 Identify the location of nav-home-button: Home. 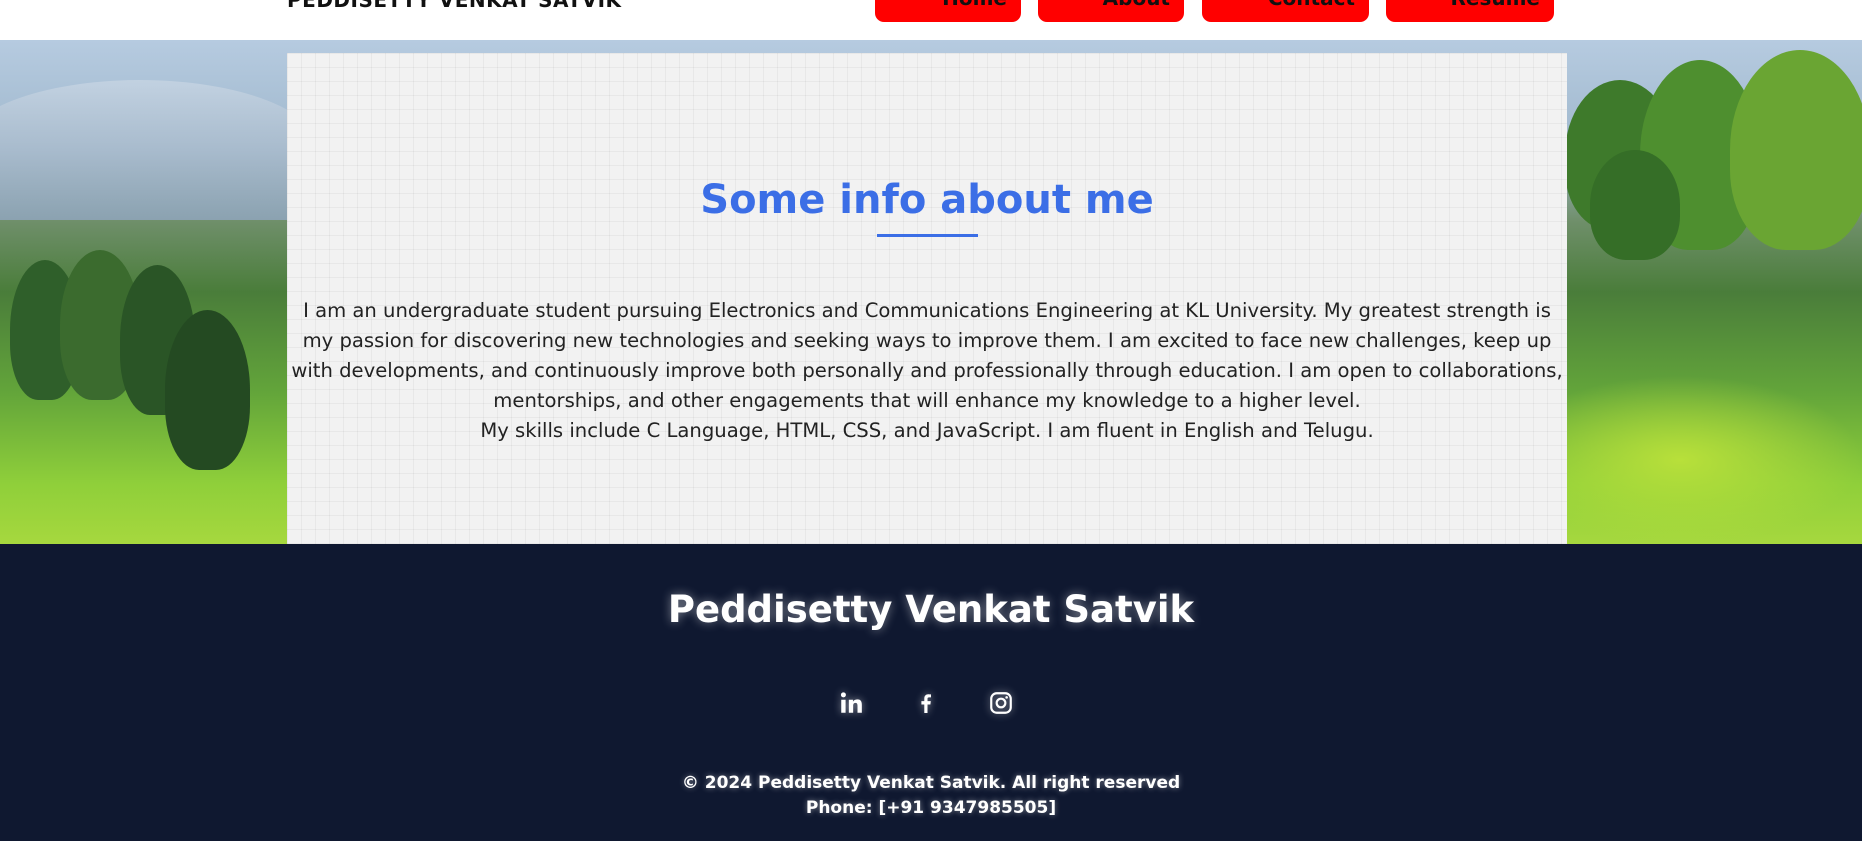
(948, 11).